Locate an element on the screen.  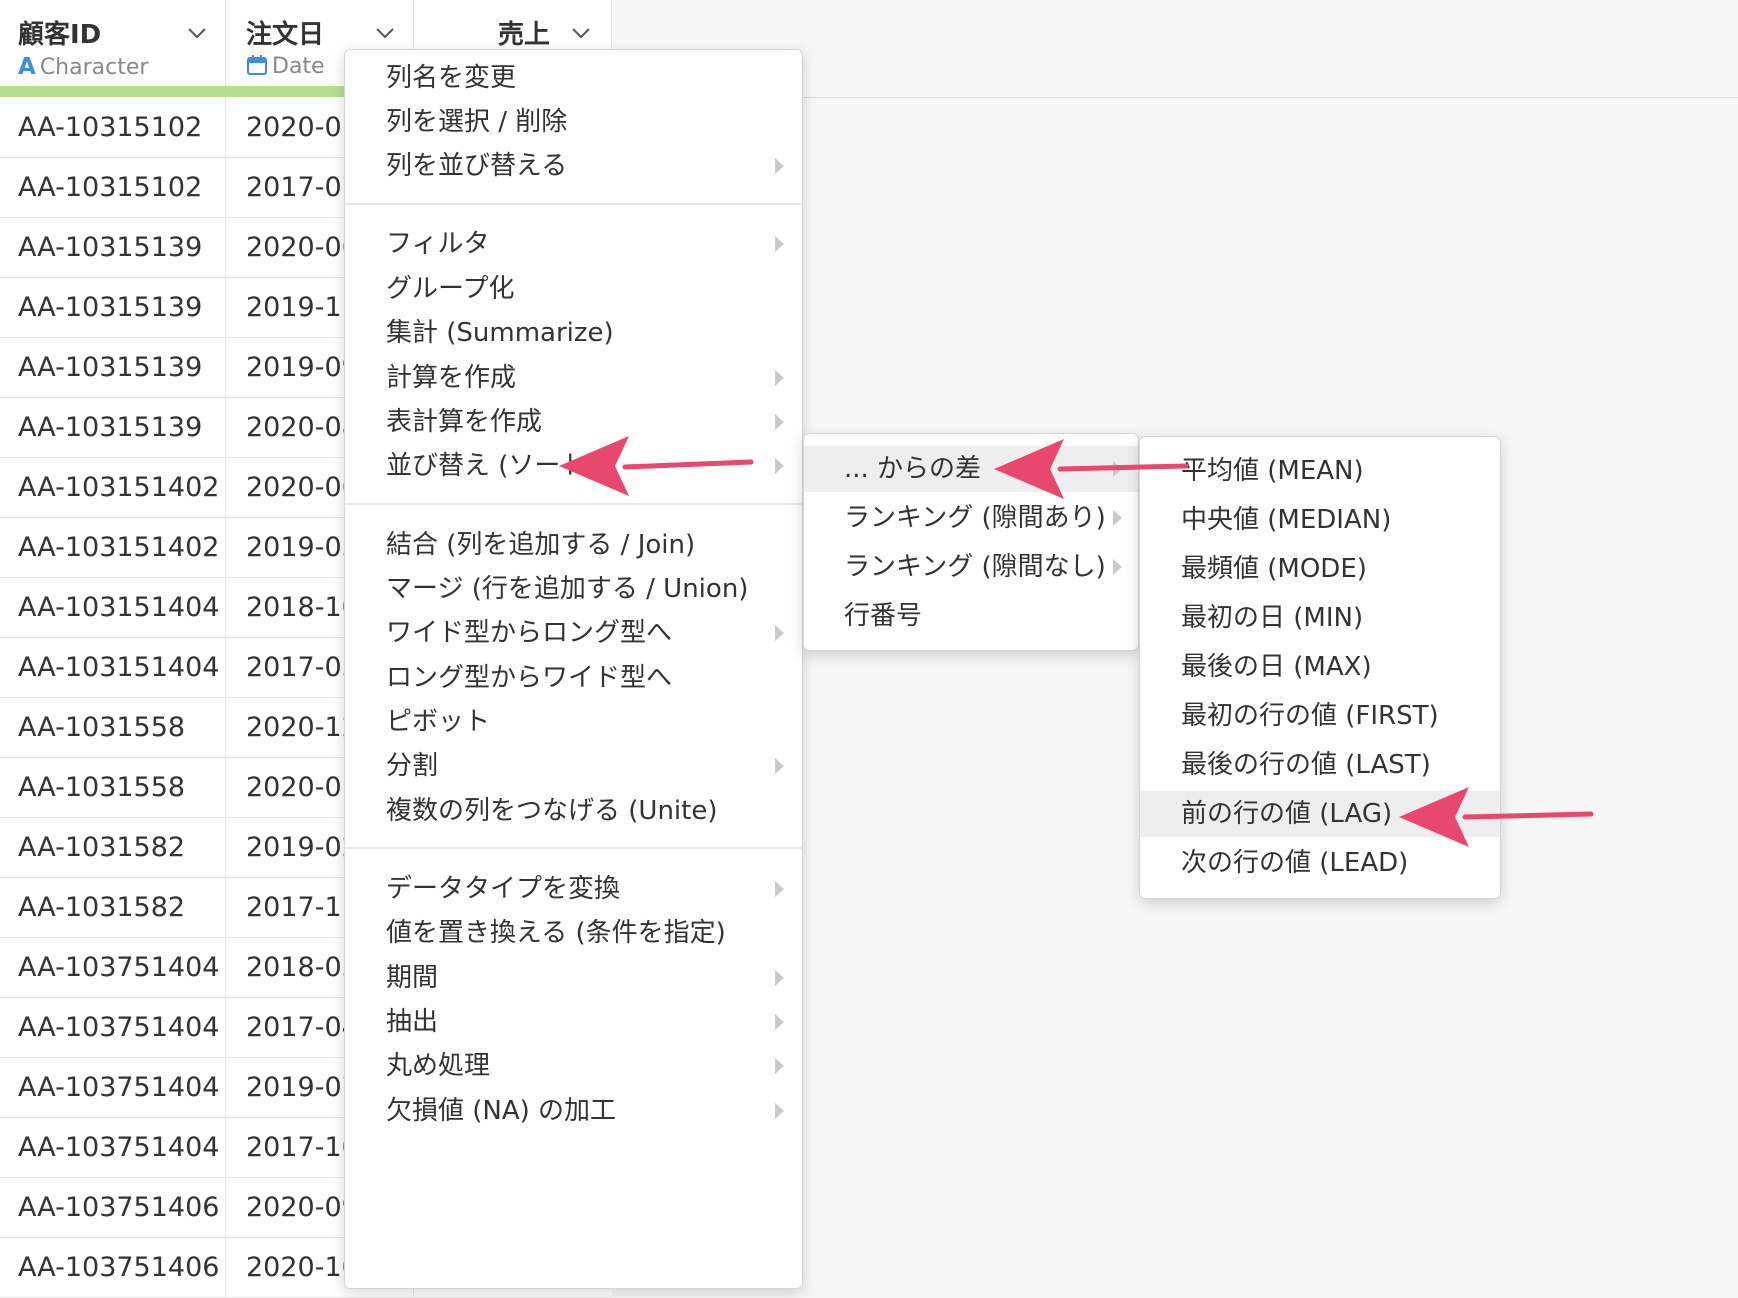
submenu-item: 行番号 is located at coordinates (971, 616).